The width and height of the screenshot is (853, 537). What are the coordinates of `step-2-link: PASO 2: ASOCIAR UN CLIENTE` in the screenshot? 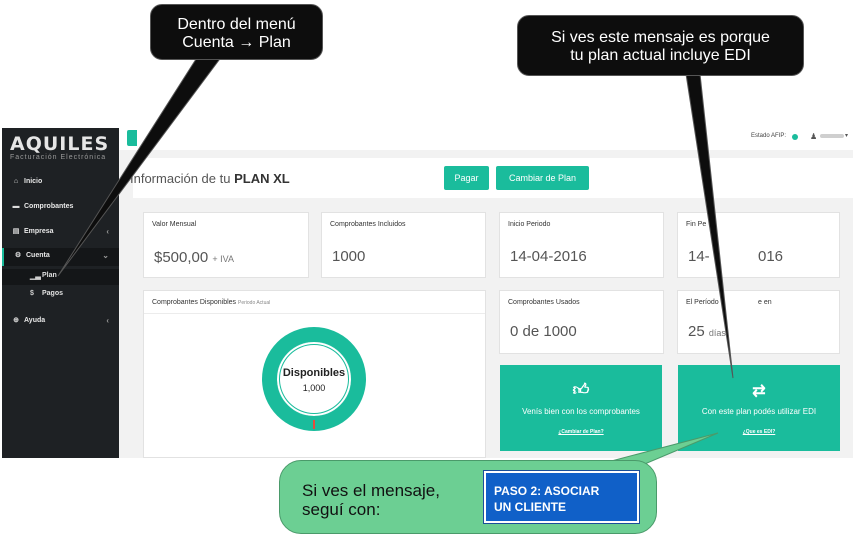 It's located at (561, 497).